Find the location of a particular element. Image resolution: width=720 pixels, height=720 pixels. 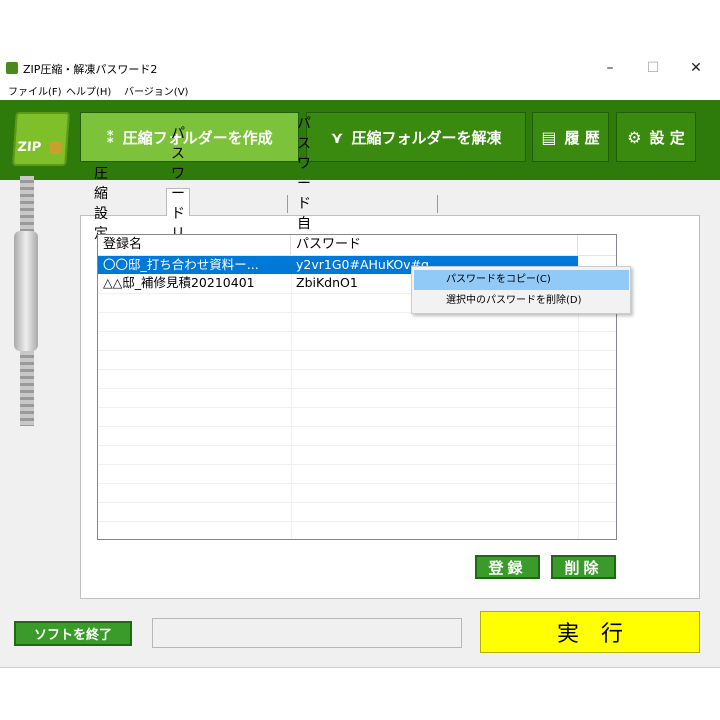

extract-archive-button: ⋎ 圧縮フォルダーを解凍 is located at coordinates (416, 137).